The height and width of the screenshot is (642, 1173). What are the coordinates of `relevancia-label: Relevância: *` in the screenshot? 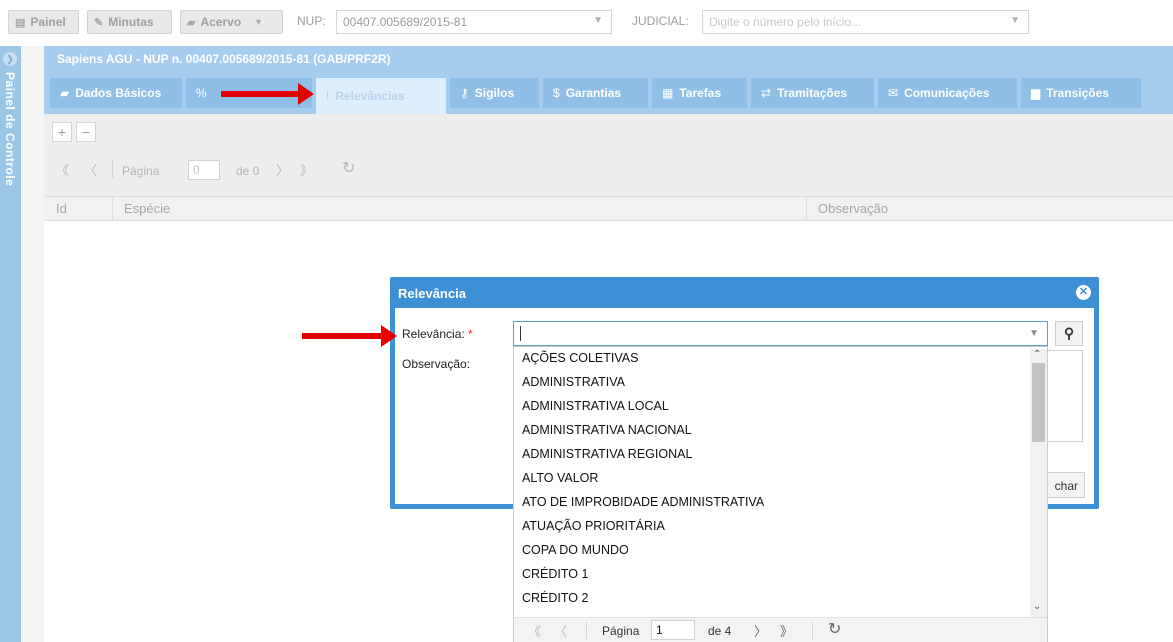 It's located at (437, 334).